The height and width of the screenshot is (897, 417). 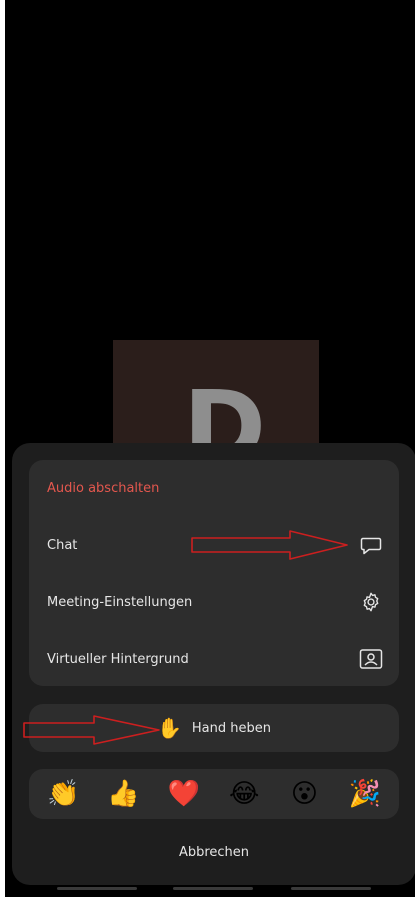 I want to click on cancel-label: Abbrechen, so click(x=214, y=852).